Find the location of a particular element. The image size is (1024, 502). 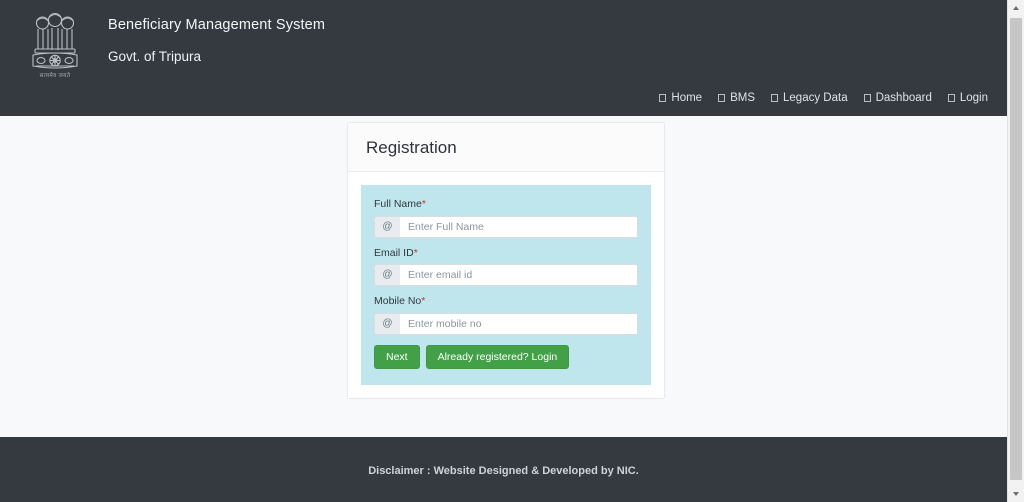

page-title: Registration is located at coordinates (411, 147).